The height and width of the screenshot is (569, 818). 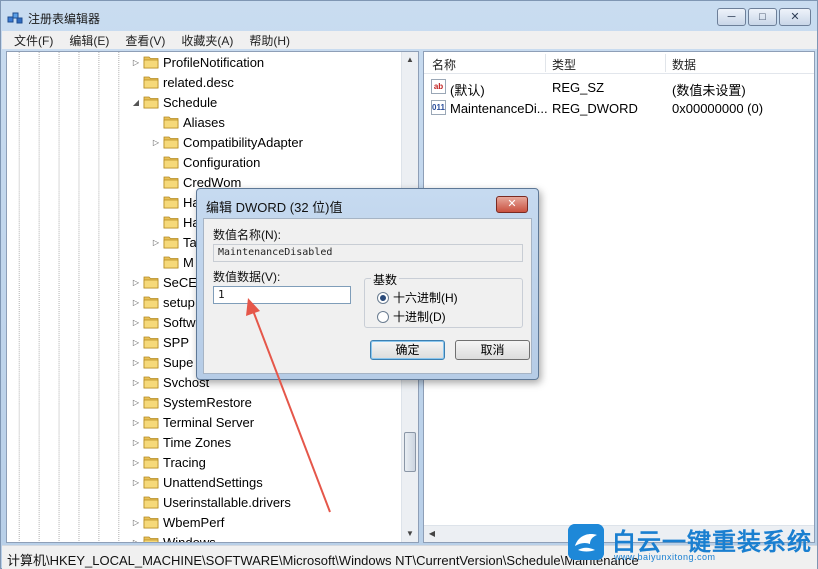 I want to click on watermark: 白云一键重装系统 www.baiyunxitong.com, so click(x=693, y=544).